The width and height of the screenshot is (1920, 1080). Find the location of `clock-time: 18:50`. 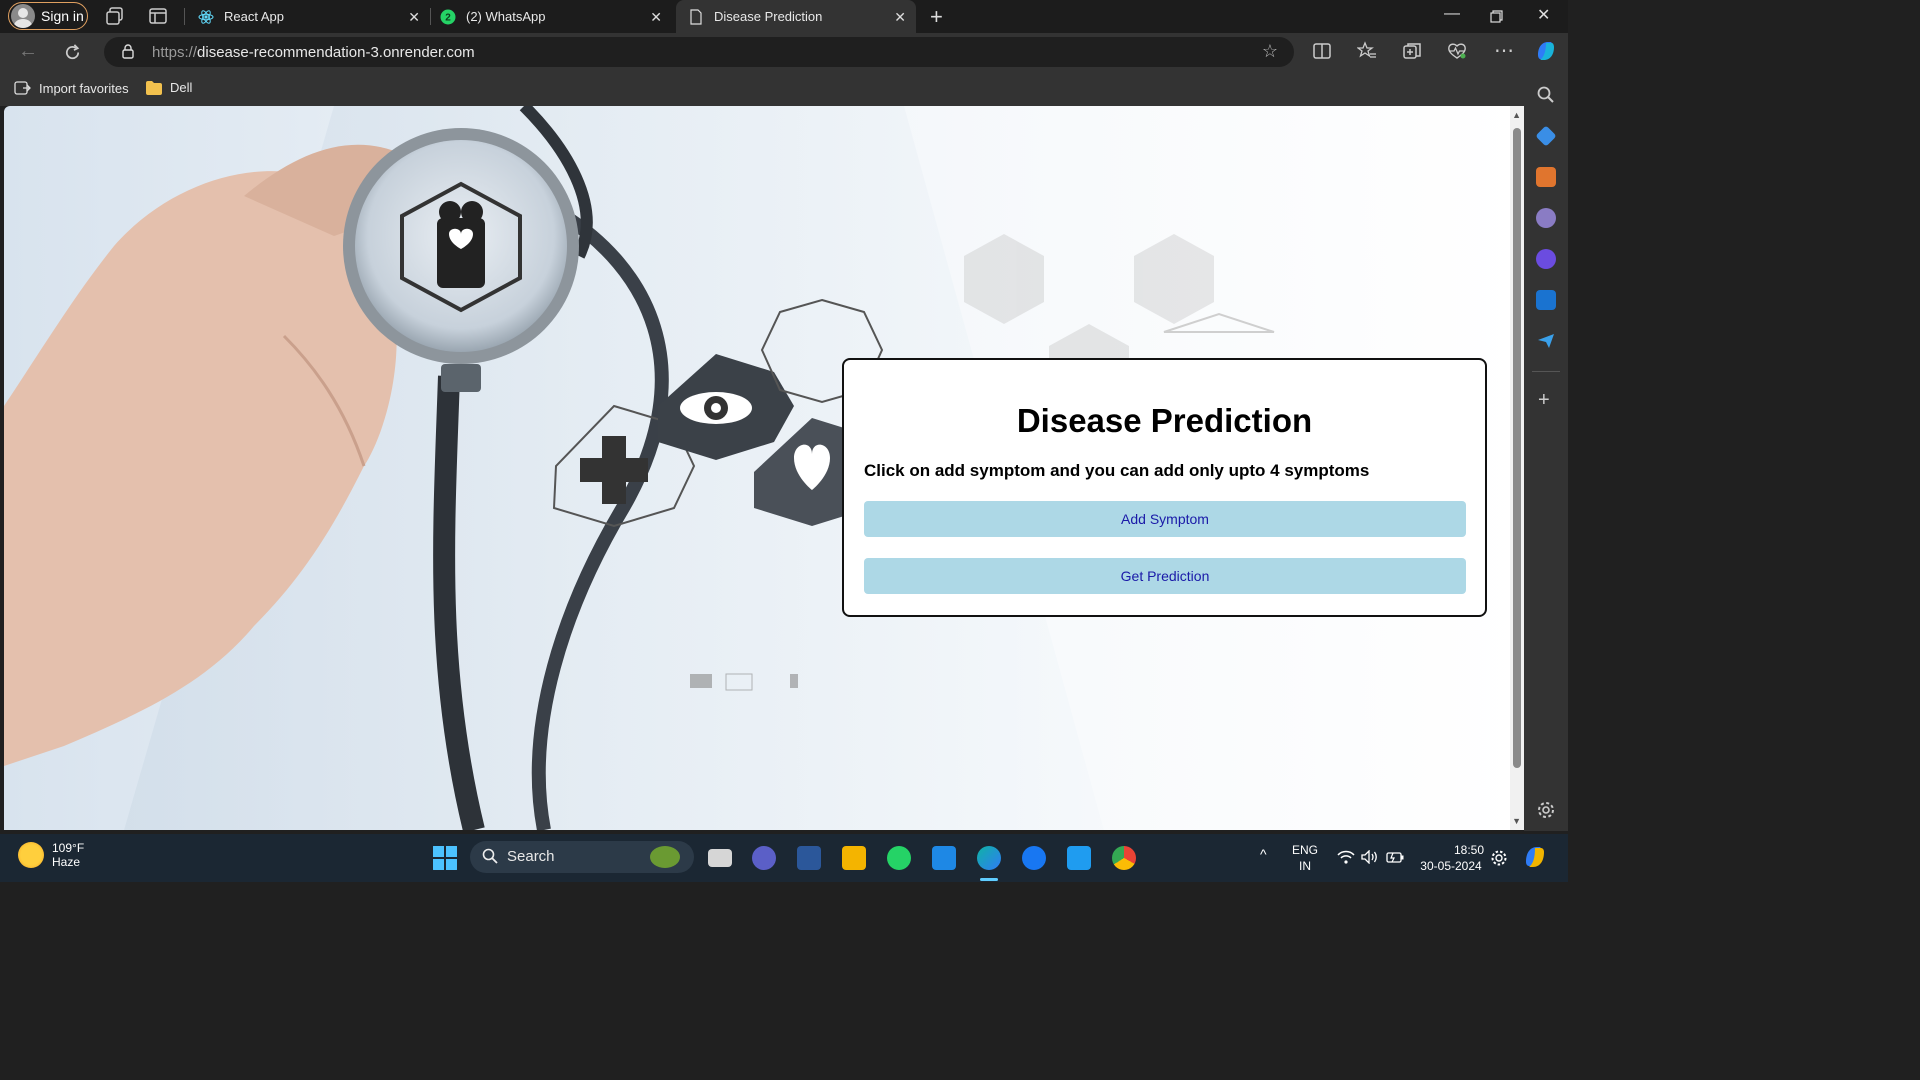

clock-time: 18:50 is located at coordinates (1468, 850).